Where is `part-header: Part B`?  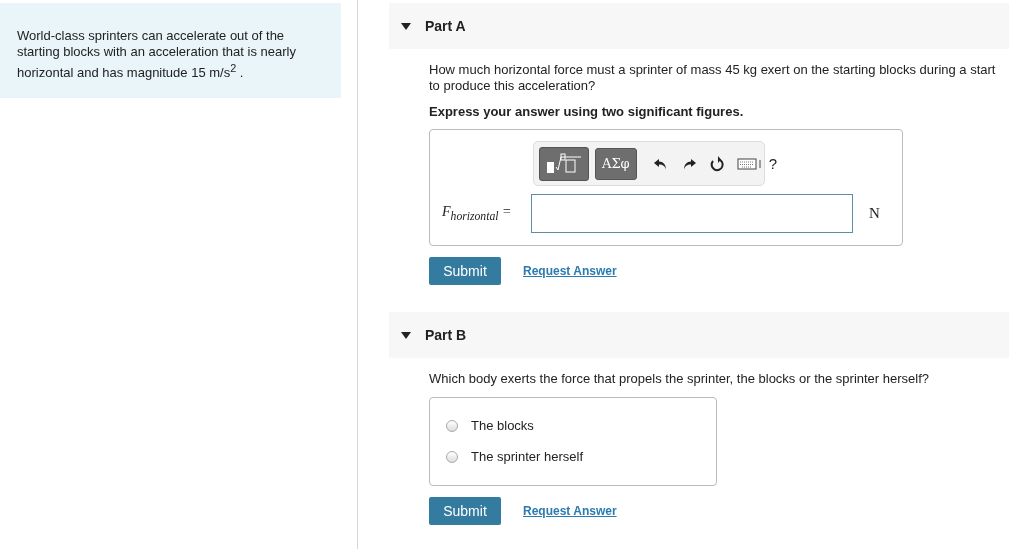 part-header: Part B is located at coordinates (699, 335).